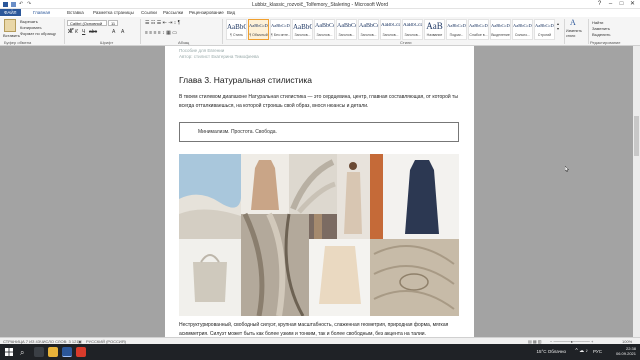 The height and width of the screenshot is (360, 640). Describe the element at coordinates (10, 12) in the screenshot. I see `tab-file: ФАЙЛ` at that location.